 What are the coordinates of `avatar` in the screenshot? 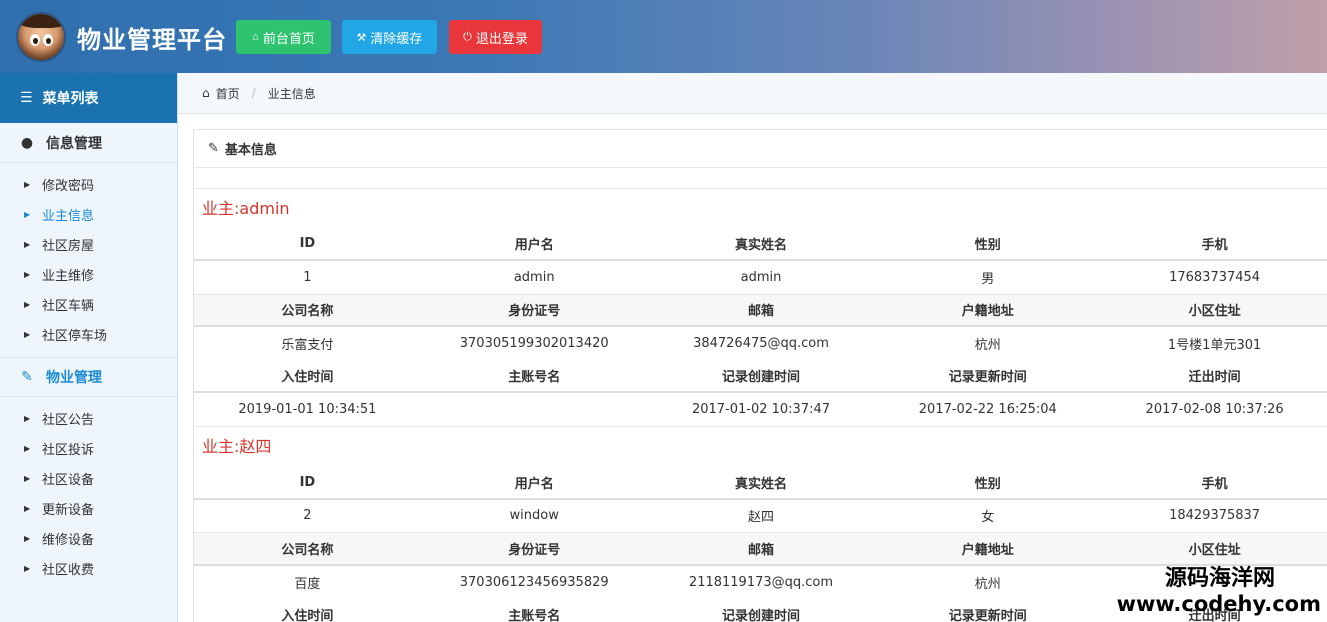 It's located at (41, 37).